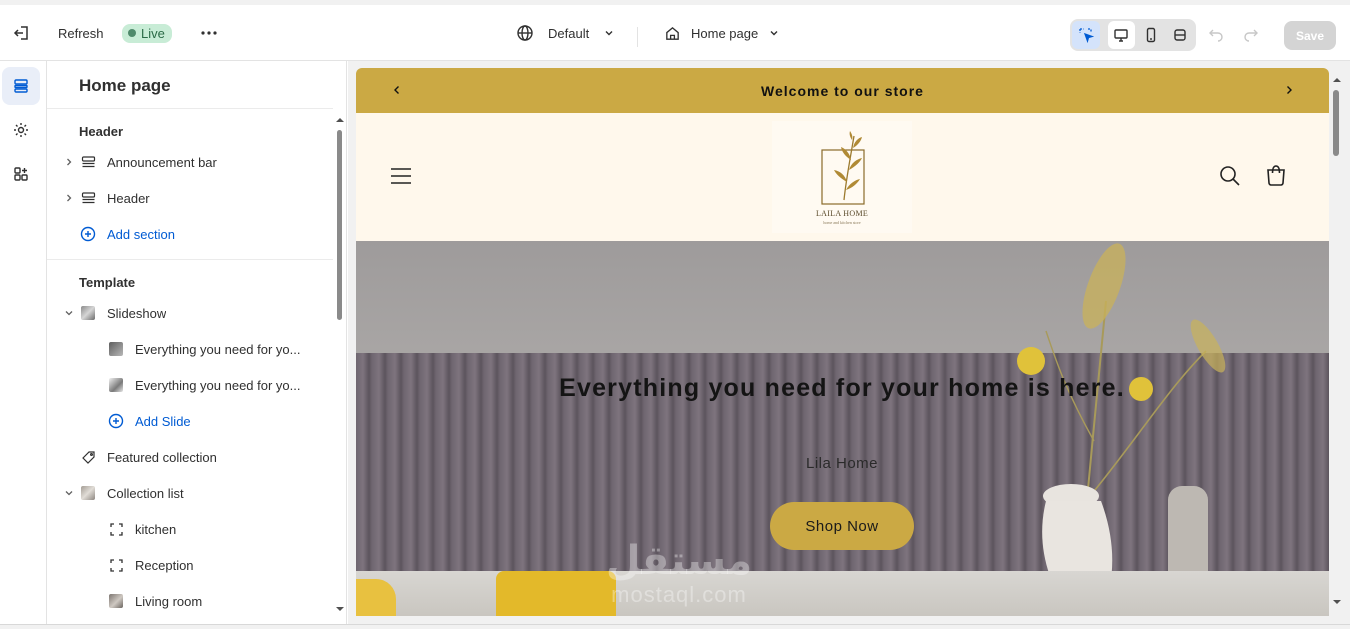 Image resolution: width=1350 pixels, height=629 pixels. I want to click on exit-button, so click(22, 33).